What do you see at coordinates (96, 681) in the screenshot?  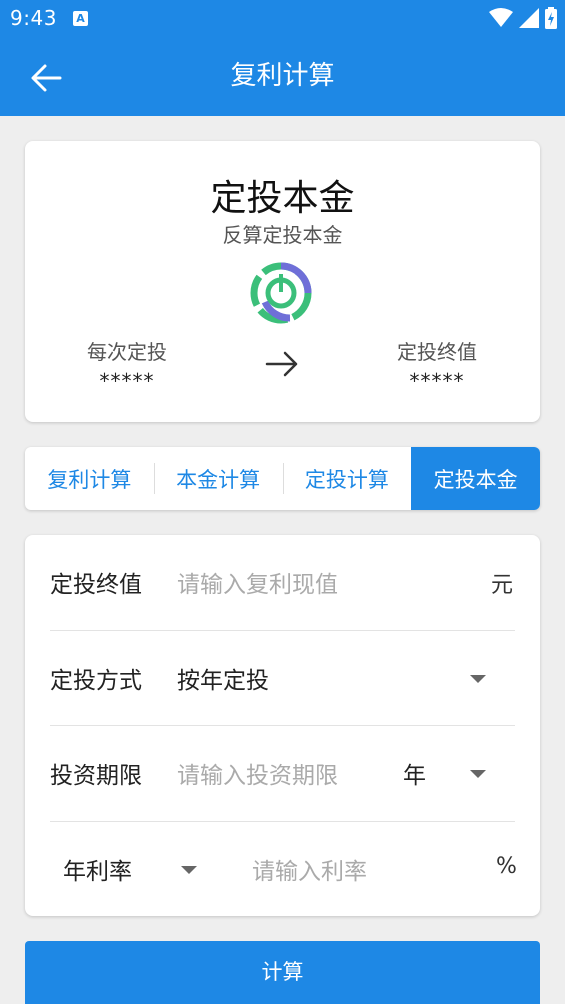 I see `method-field-label: 定投方式` at bounding box center [96, 681].